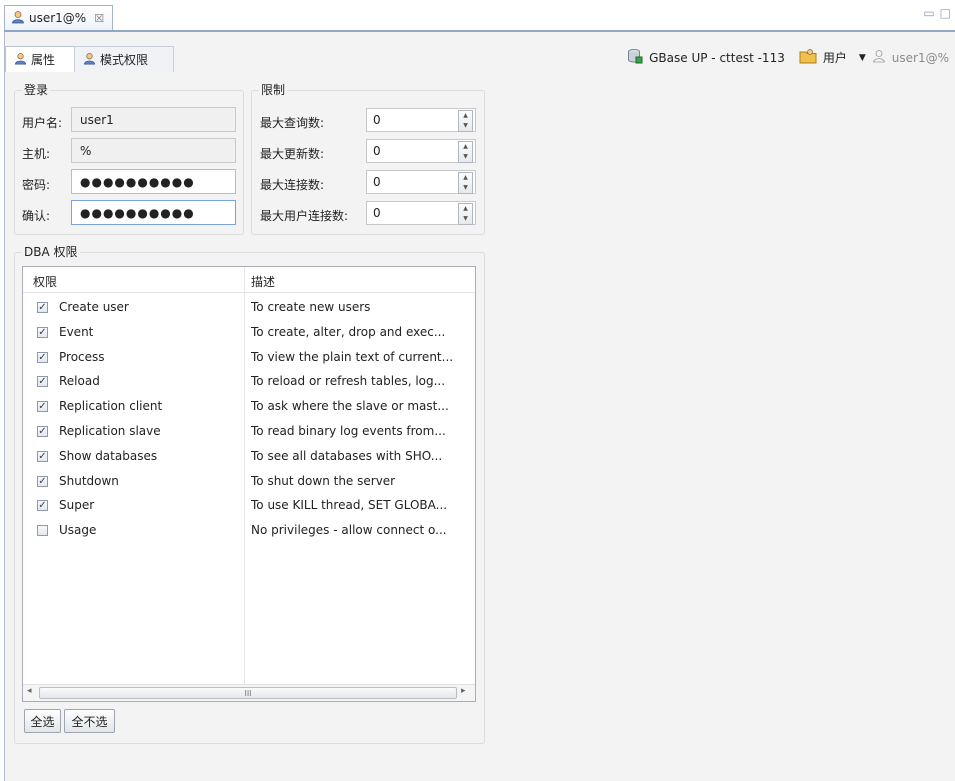  What do you see at coordinates (29, 691) in the screenshot?
I see `scroll-left-icon: ◂` at bounding box center [29, 691].